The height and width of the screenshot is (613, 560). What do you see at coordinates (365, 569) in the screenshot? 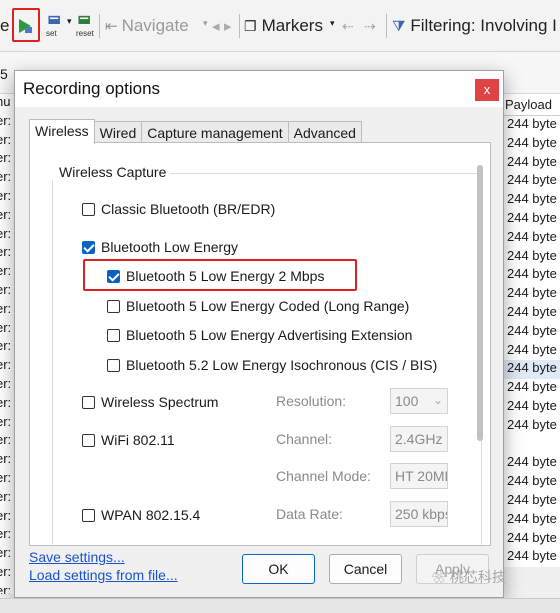
I see `cancel-button: Cancel` at bounding box center [365, 569].